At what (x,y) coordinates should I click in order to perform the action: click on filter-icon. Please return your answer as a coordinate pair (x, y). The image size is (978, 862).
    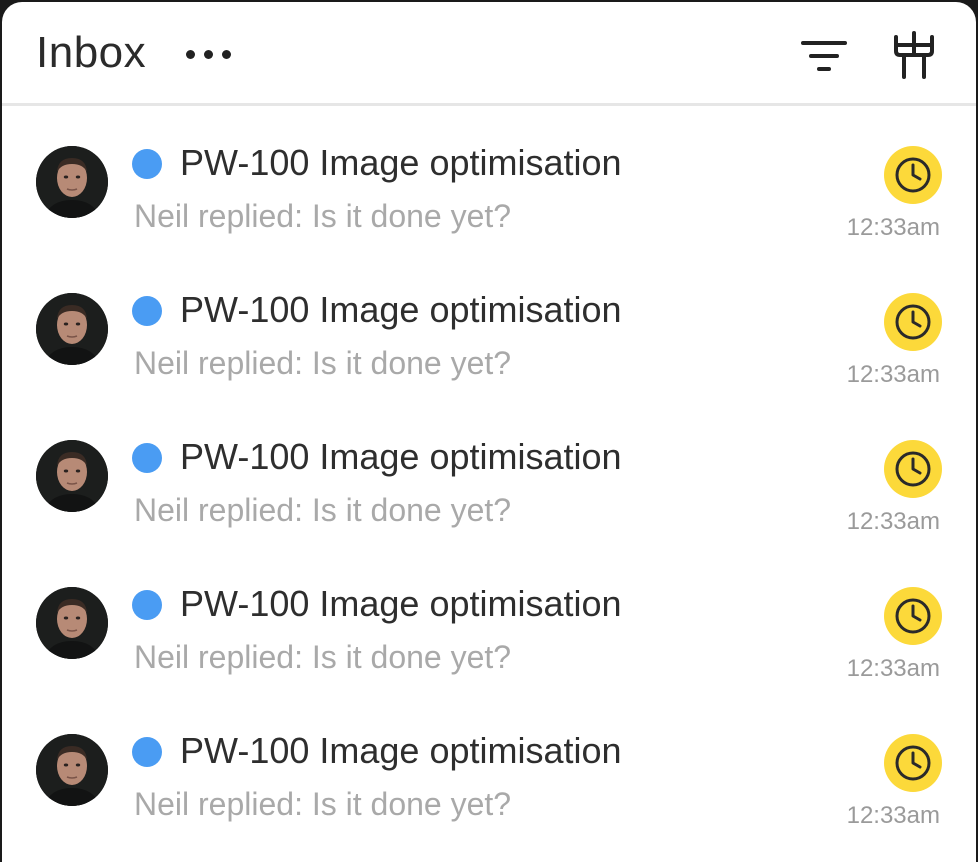
    Looking at the image, I should click on (824, 56).